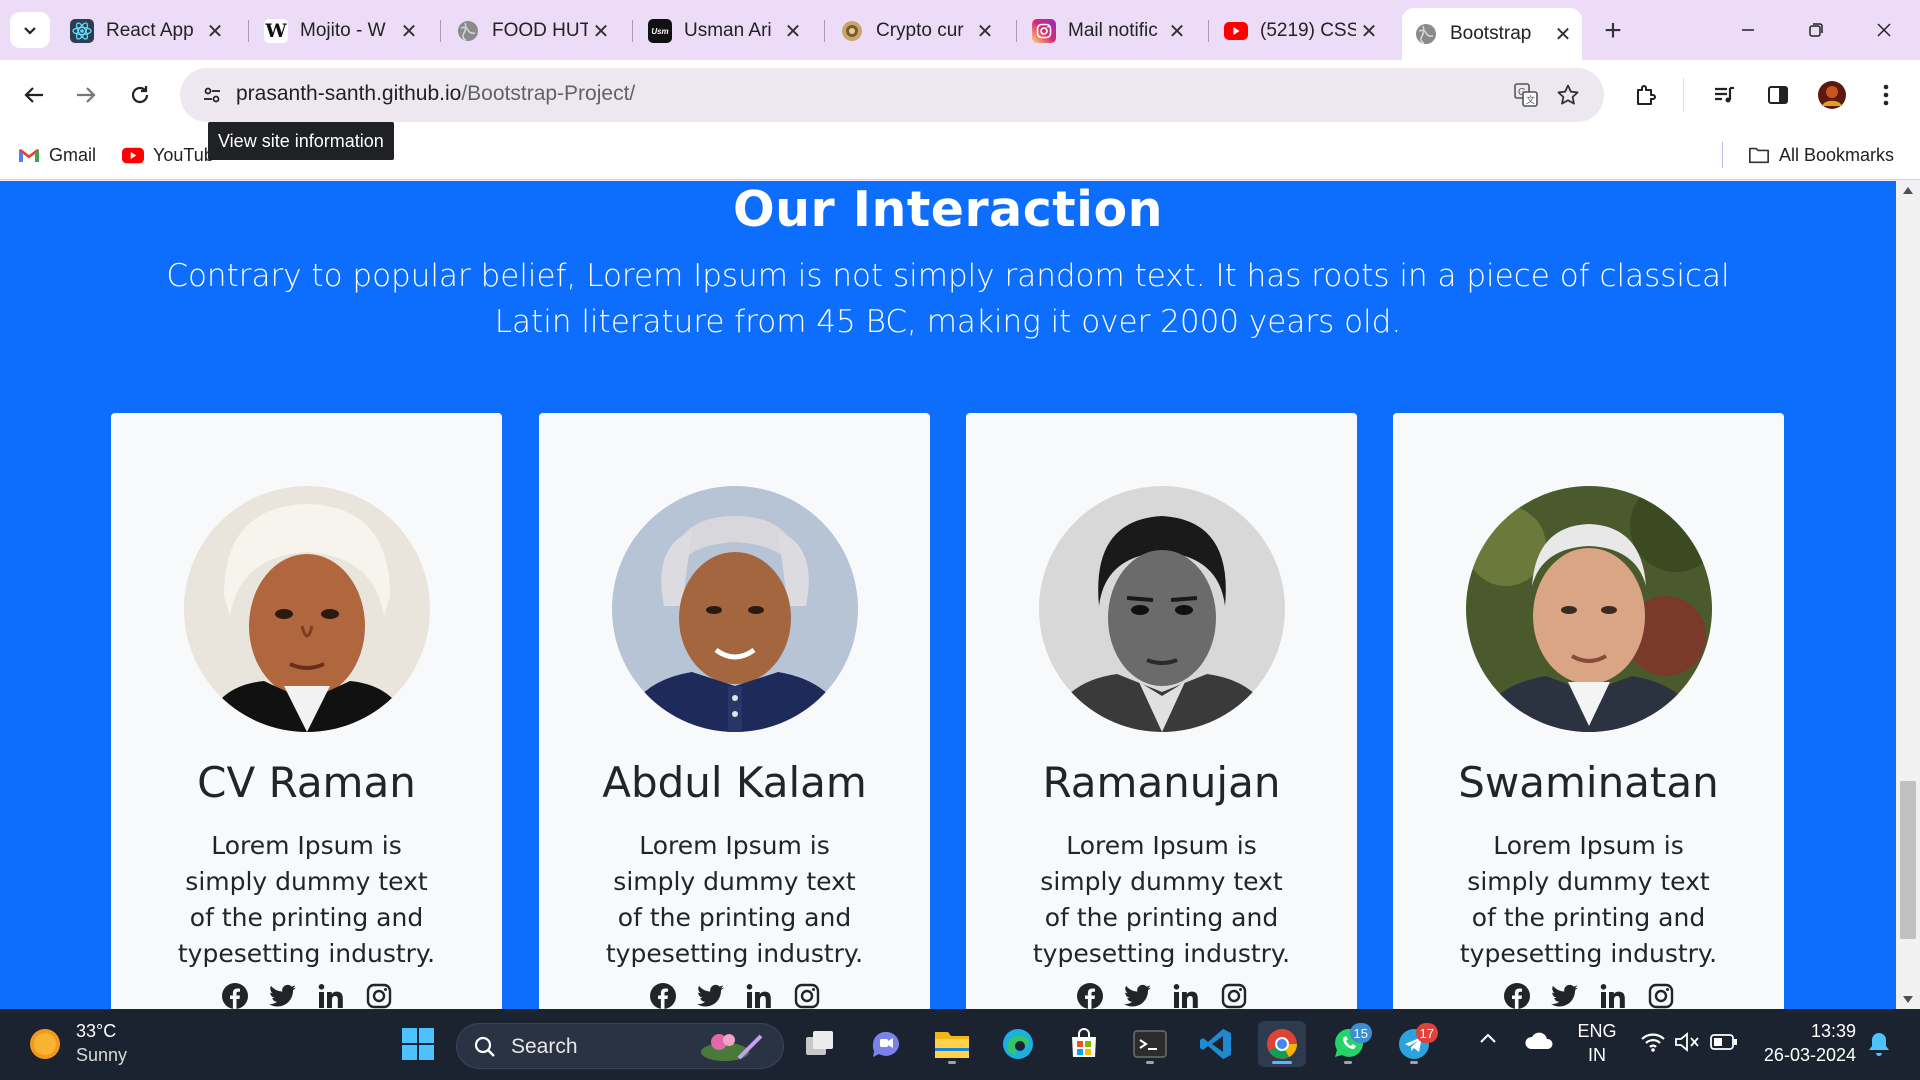  I want to click on tab-usman: Usm Usman Ari ✕, so click(724, 31).